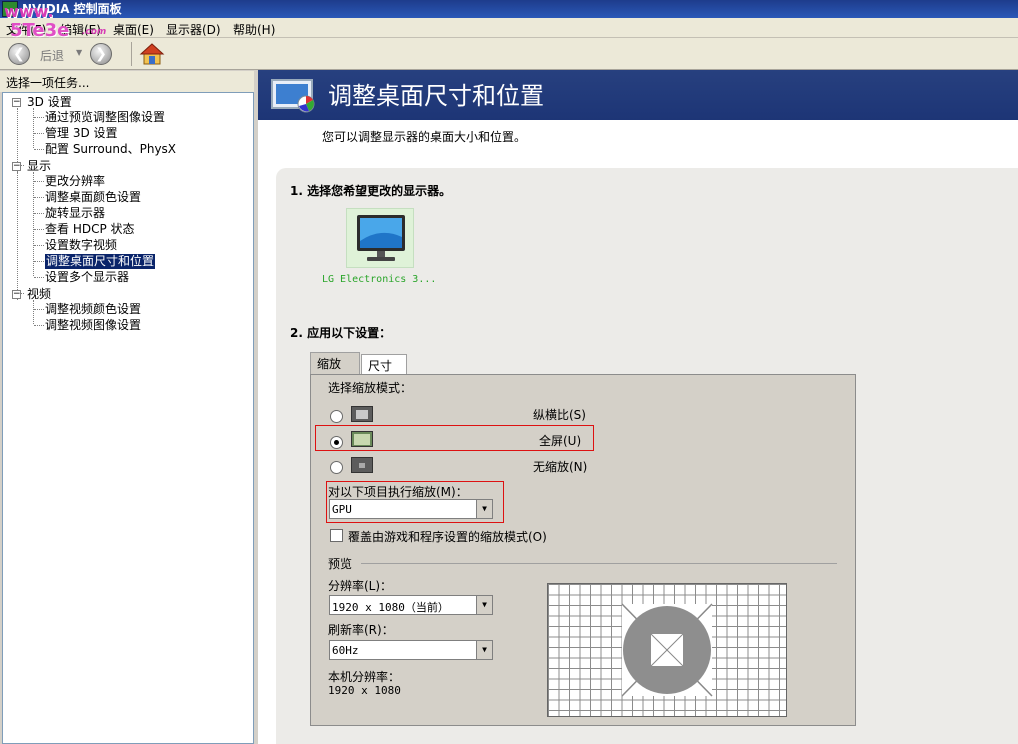 The width and height of the screenshot is (1018, 744). What do you see at coordinates (81, 245) in the screenshot?
I see `tree-item-digital-video: 设置数字视频` at bounding box center [81, 245].